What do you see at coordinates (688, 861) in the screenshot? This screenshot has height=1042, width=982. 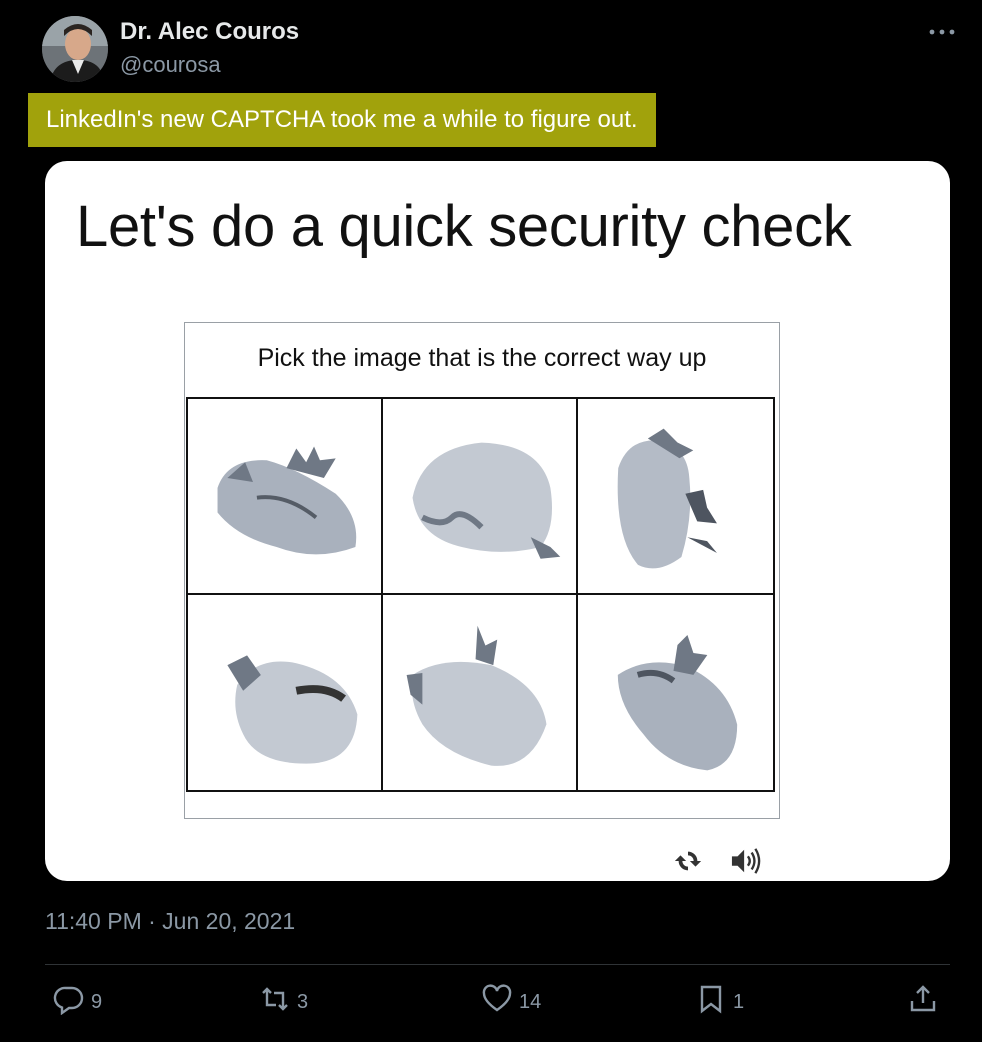 I see `refresh-icon` at bounding box center [688, 861].